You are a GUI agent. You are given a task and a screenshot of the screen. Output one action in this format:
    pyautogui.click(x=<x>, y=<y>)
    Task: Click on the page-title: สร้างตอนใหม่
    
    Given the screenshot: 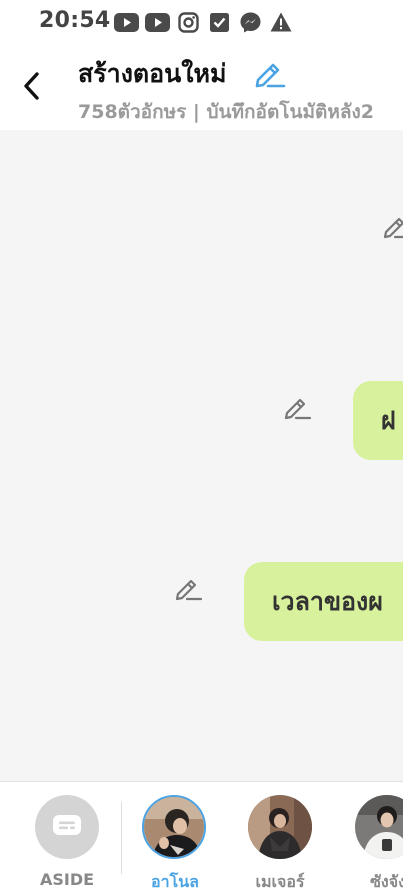 What is the action you would take?
    pyautogui.click(x=152, y=74)
    